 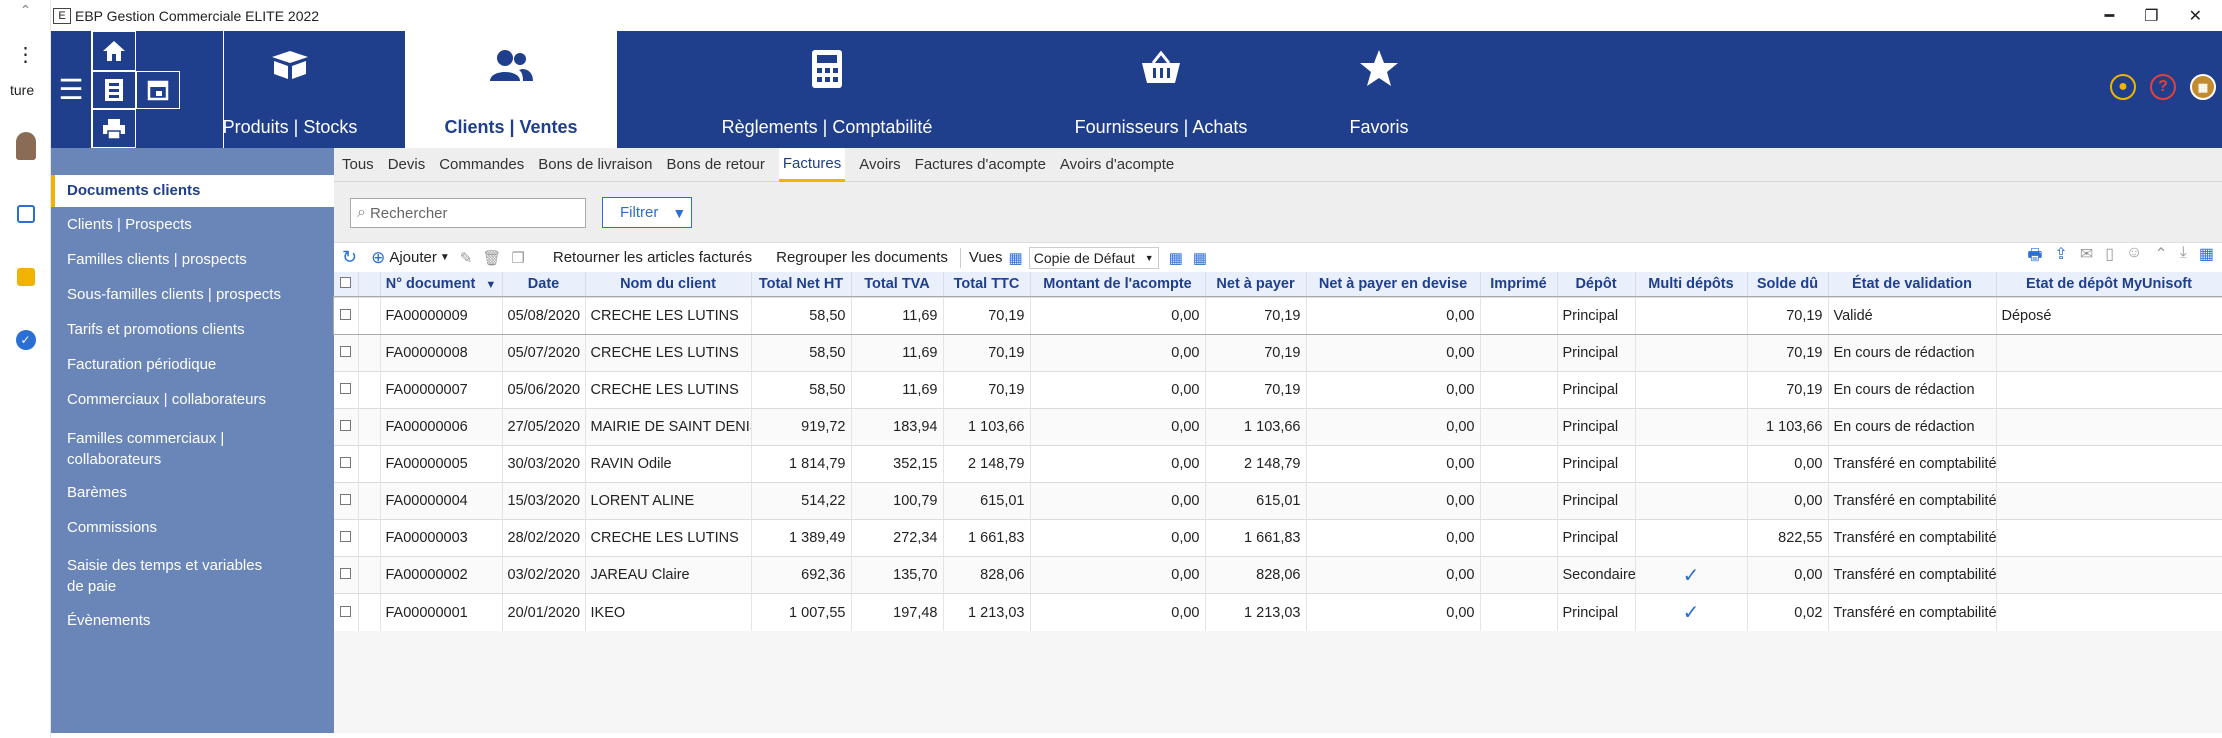 I want to click on sidebar-item-commissions: Commissions, so click(x=192, y=527).